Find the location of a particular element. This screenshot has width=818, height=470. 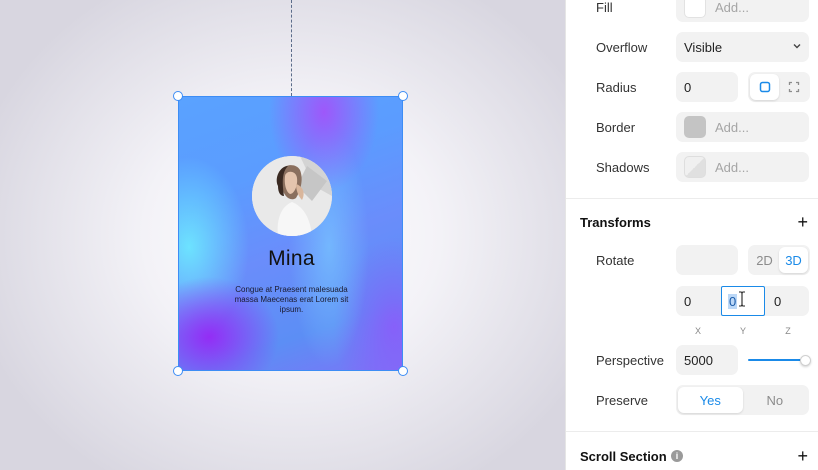

fill-swatch is located at coordinates (695, 9).